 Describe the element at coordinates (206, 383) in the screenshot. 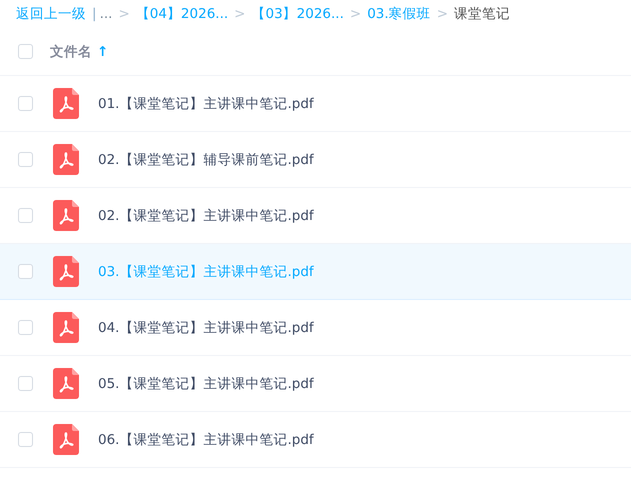

I see `file-name: 05.【课堂笔记】主讲课中笔记.pdf` at that location.